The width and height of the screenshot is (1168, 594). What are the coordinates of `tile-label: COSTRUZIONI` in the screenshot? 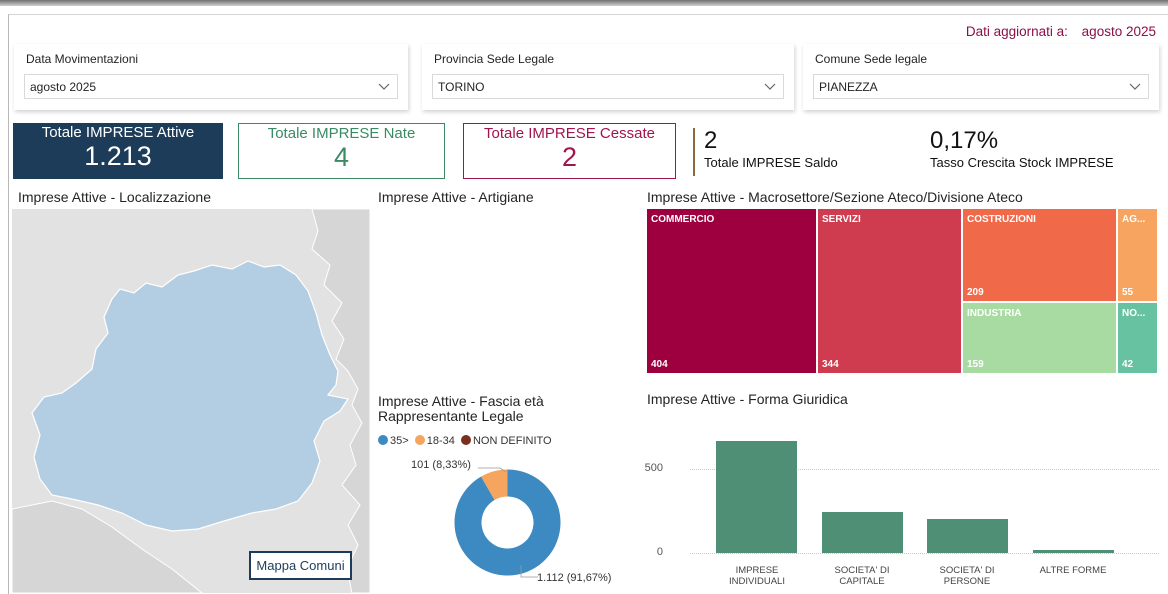 It's located at (1001, 219).